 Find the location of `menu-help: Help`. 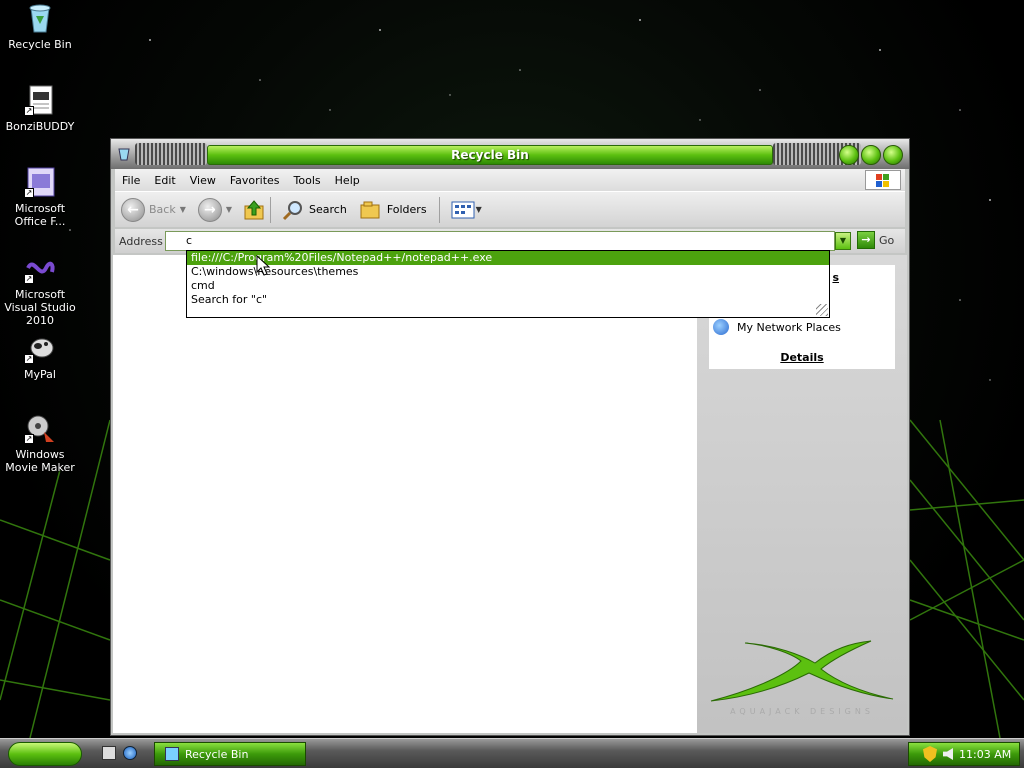

menu-help: Help is located at coordinates (347, 180).